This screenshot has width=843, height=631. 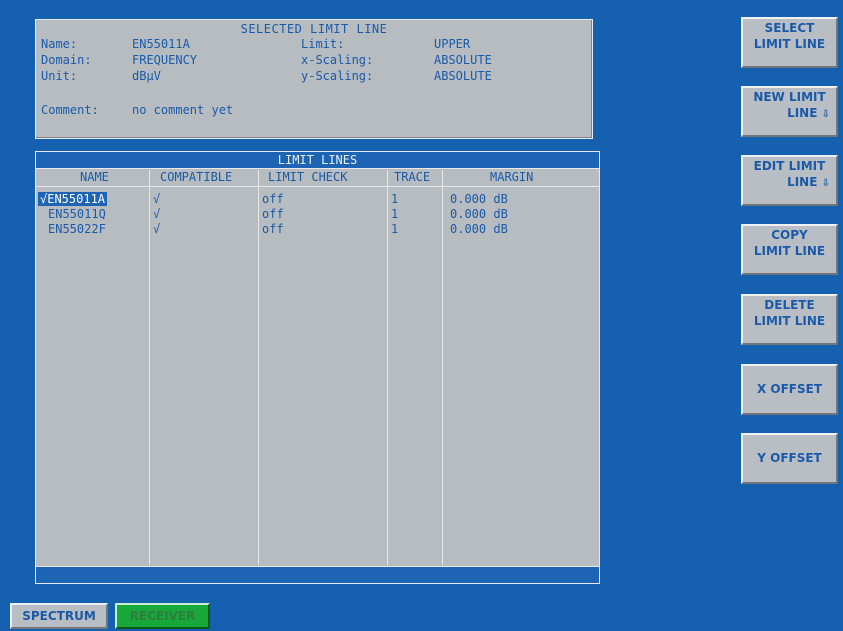 What do you see at coordinates (94, 177) in the screenshot?
I see `col-header-name: NAME` at bounding box center [94, 177].